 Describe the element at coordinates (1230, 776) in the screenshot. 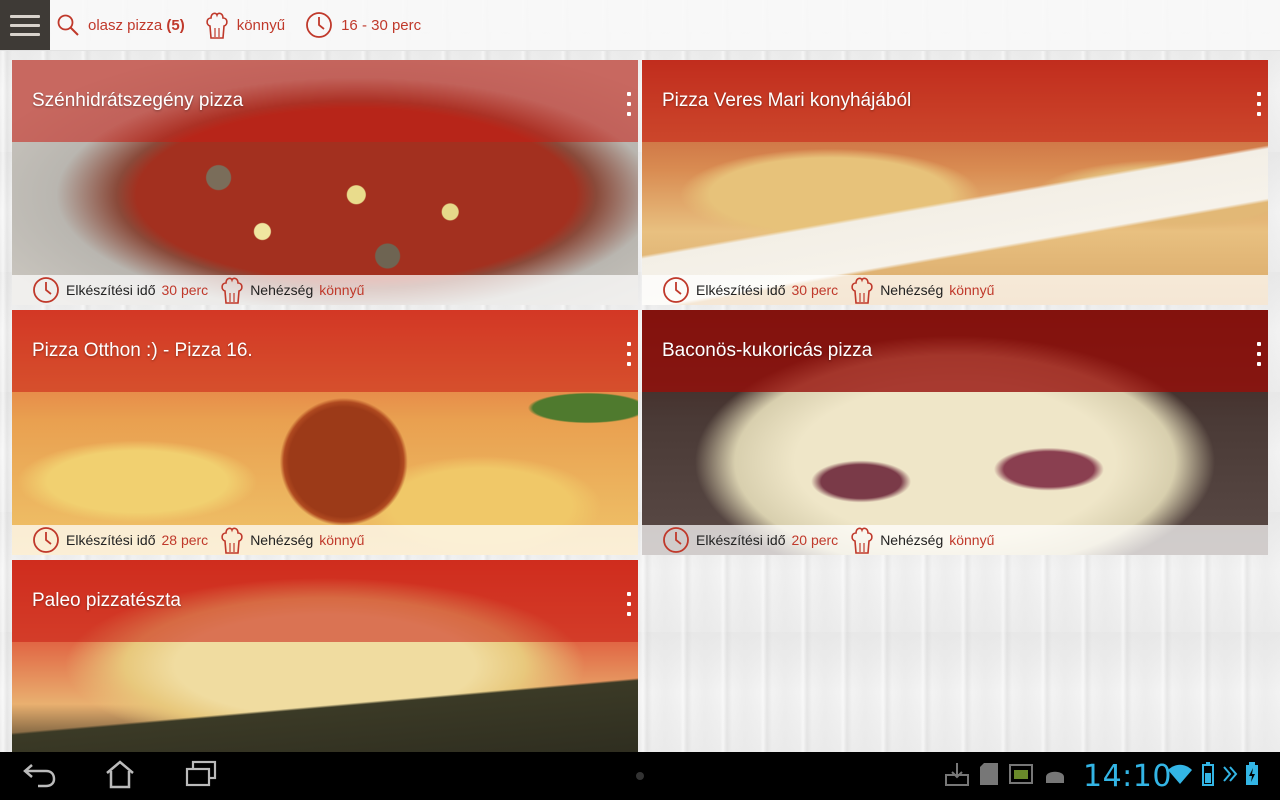

I see `forward-icon` at that location.